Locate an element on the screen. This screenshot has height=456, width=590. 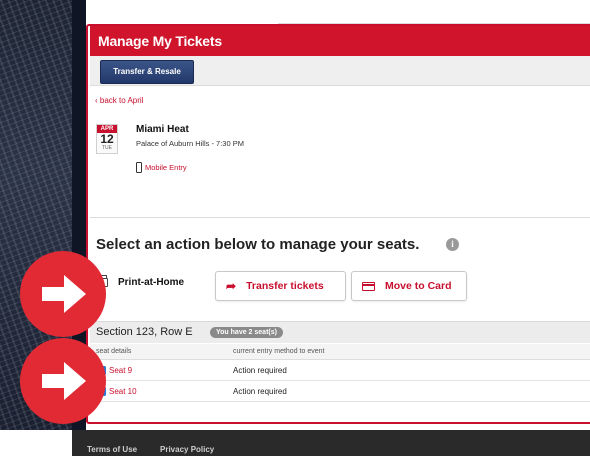
page-title: Manage My Tickets is located at coordinates (160, 41).